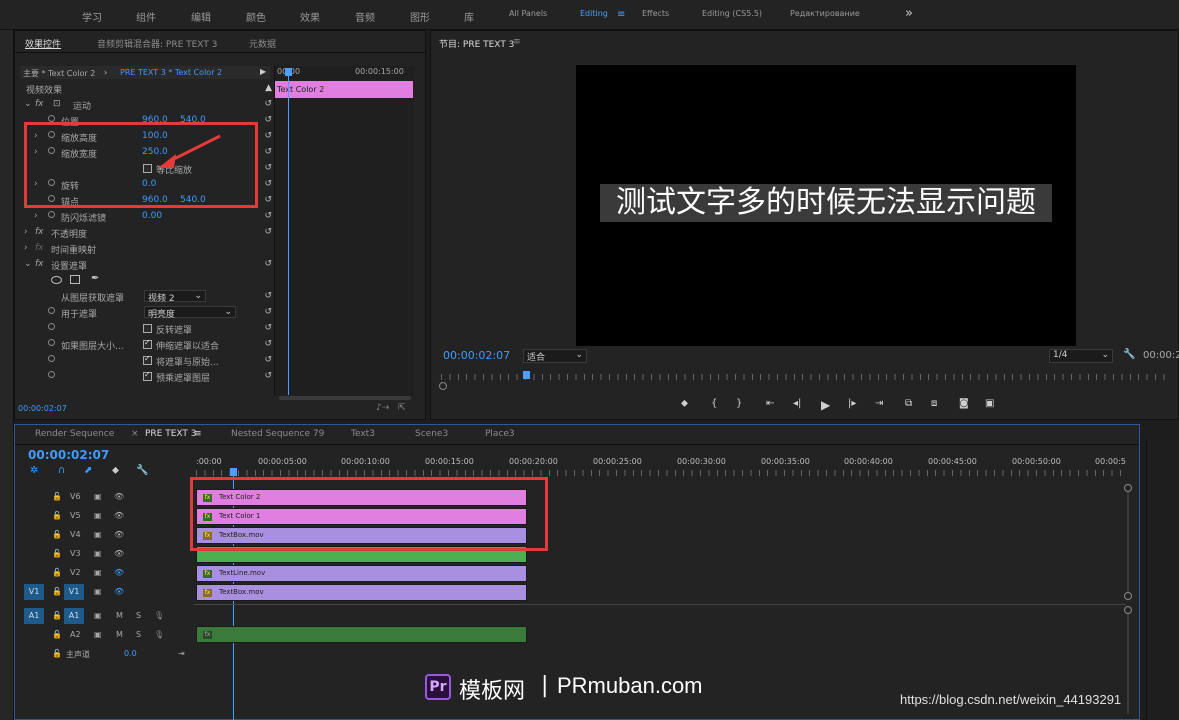  I want to click on in-point-icon: {, so click(714, 403).